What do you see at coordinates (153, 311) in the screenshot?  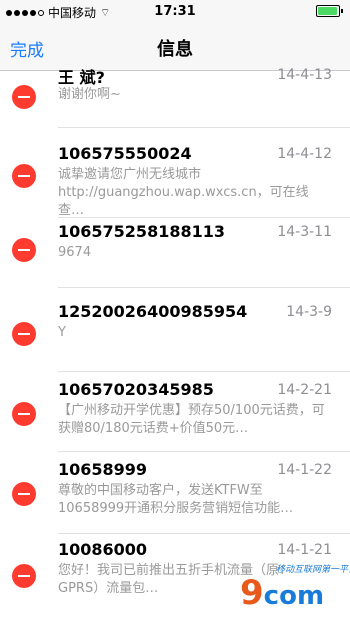 I see `contact-name: 12520026400985954` at bounding box center [153, 311].